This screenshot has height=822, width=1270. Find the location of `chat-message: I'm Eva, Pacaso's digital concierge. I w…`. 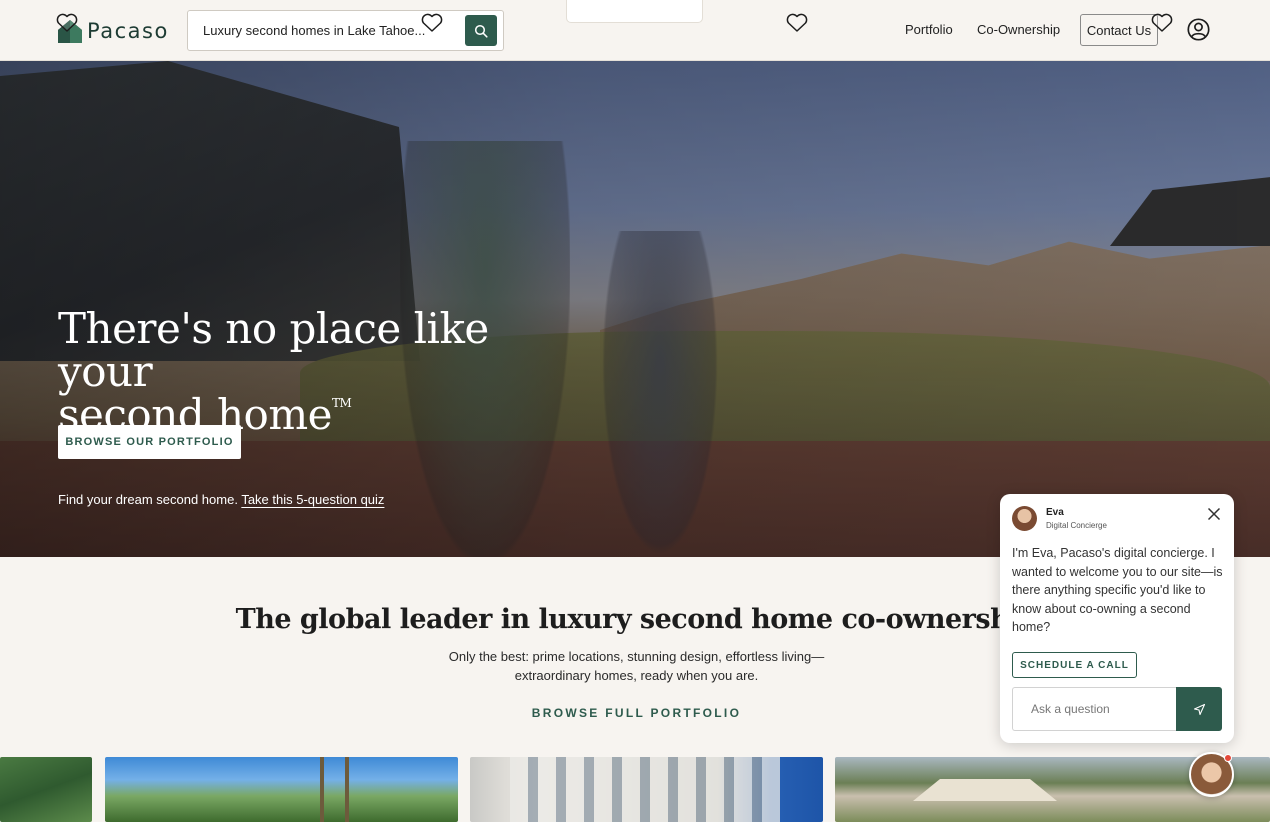

chat-message: I'm Eva, Pacaso's digital concierge. I w… is located at coordinates (1117, 590).